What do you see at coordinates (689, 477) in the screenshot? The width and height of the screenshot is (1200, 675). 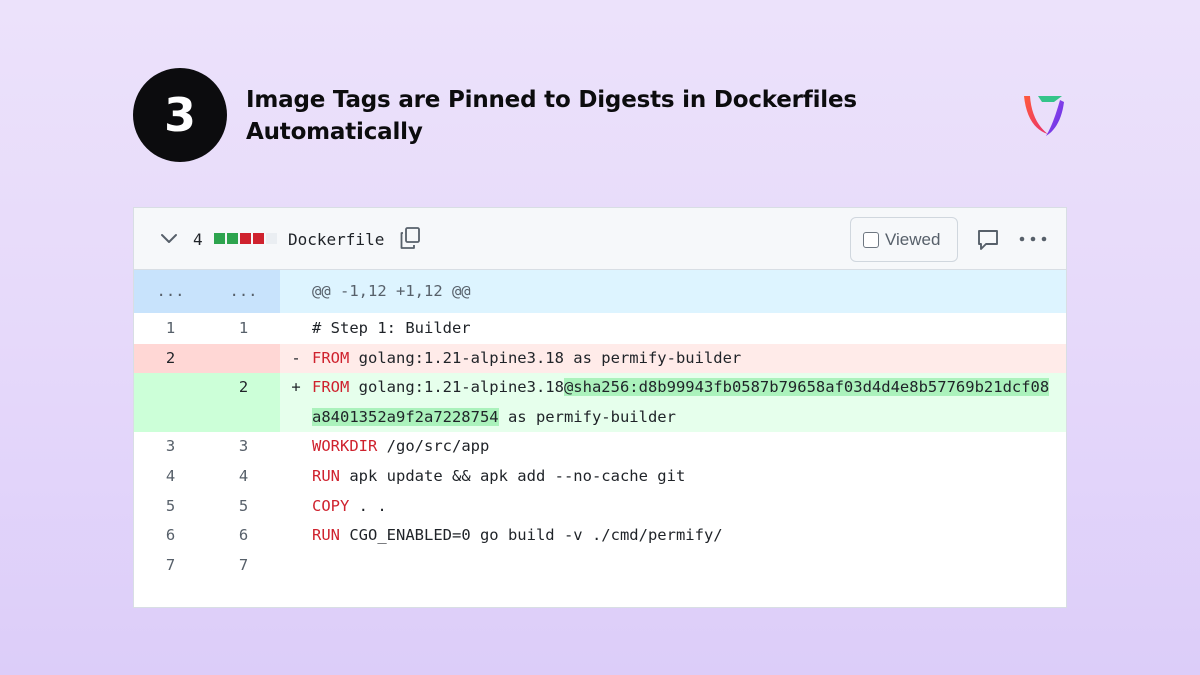 I see `code-text: RUN apk update && apk add --no-cache git` at bounding box center [689, 477].